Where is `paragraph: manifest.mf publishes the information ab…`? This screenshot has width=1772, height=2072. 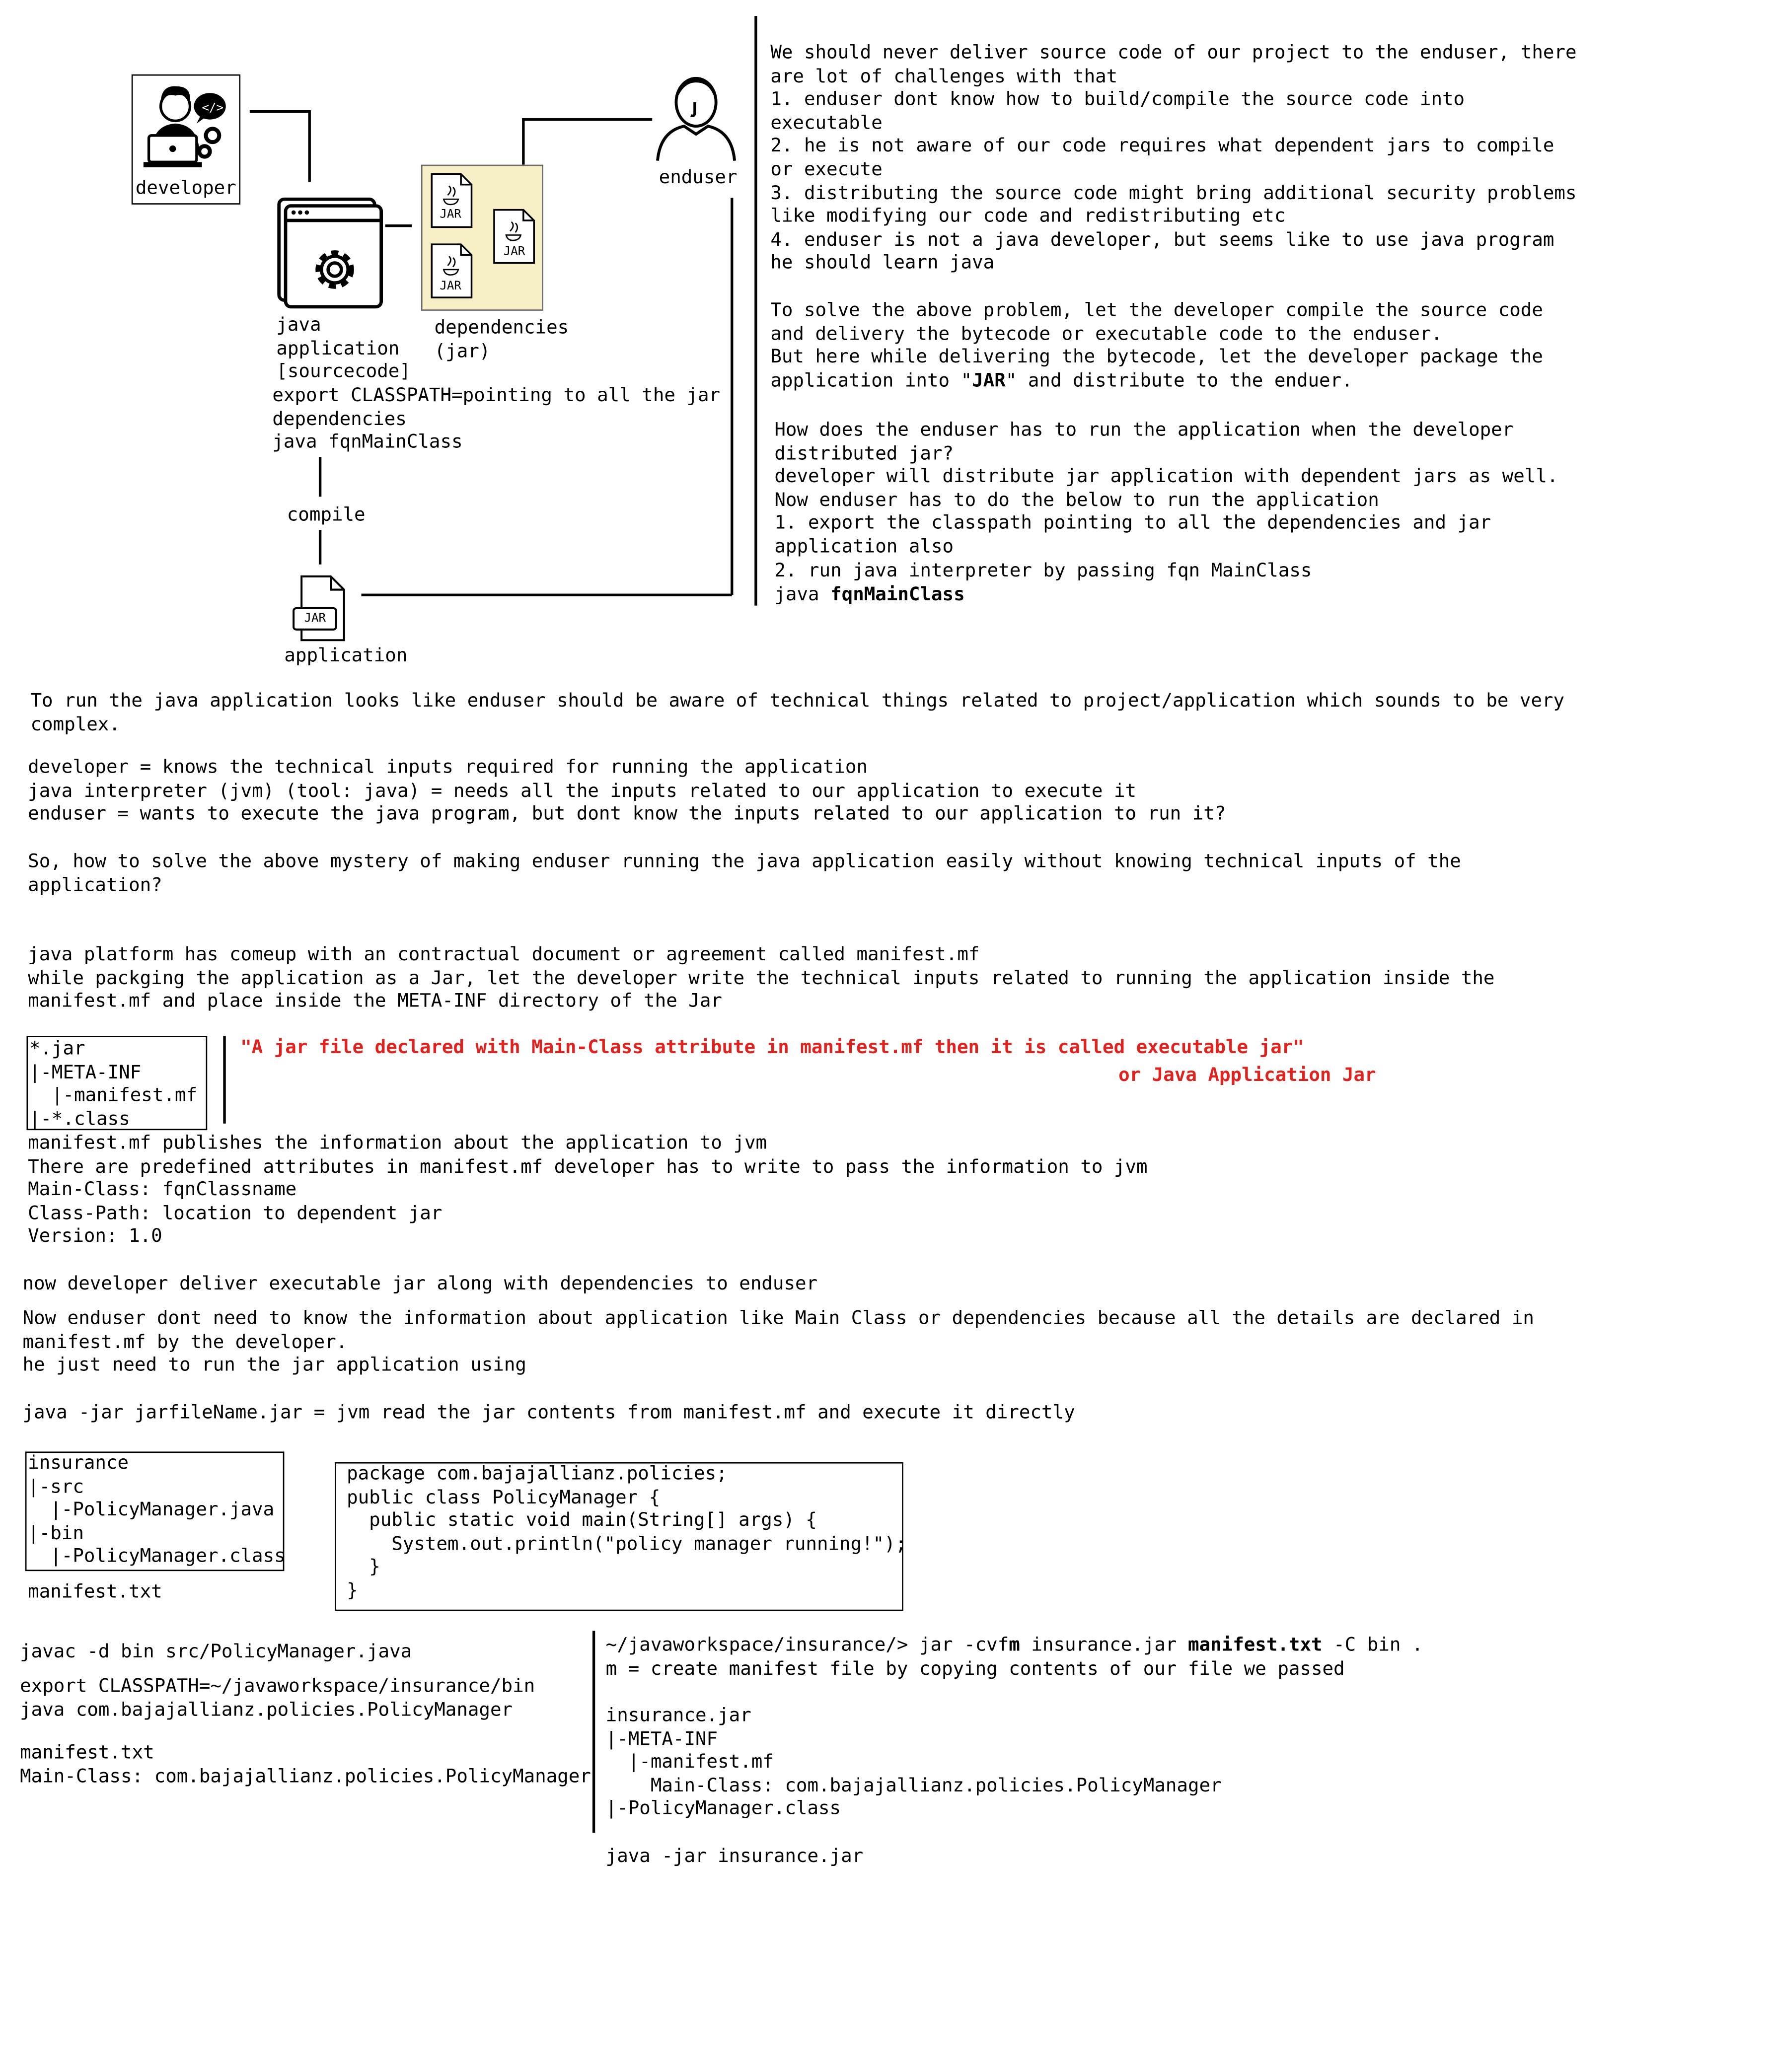 paragraph: manifest.mf publishes the information ab… is located at coordinates (588, 1191).